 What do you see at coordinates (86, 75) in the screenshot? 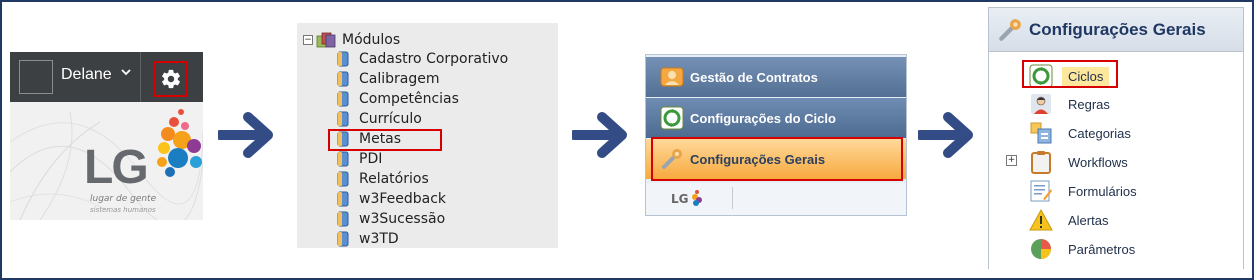
I see `user-name: Delane` at bounding box center [86, 75].